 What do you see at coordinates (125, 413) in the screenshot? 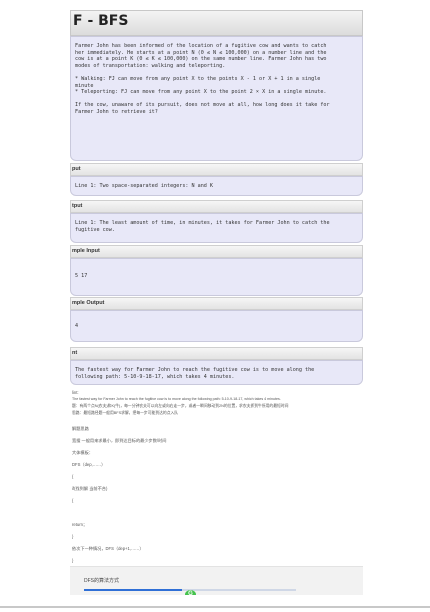
I see `note-line: 思路：最短路径题一般用BFS求解，把每一步可能到达的点入队` at bounding box center [125, 413].